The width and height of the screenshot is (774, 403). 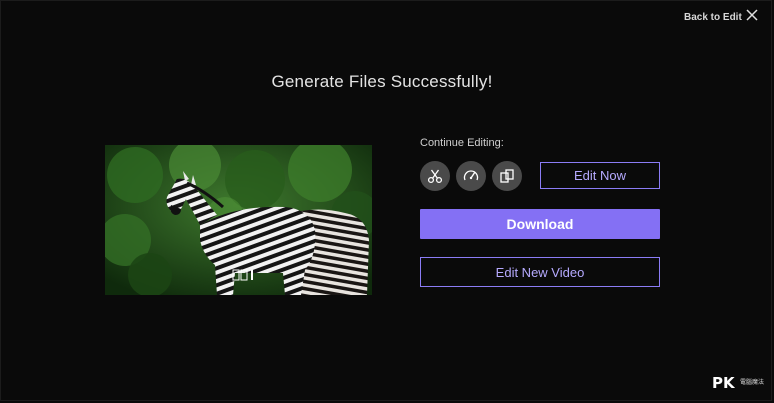 I want to click on scissors-icon, so click(x=435, y=176).